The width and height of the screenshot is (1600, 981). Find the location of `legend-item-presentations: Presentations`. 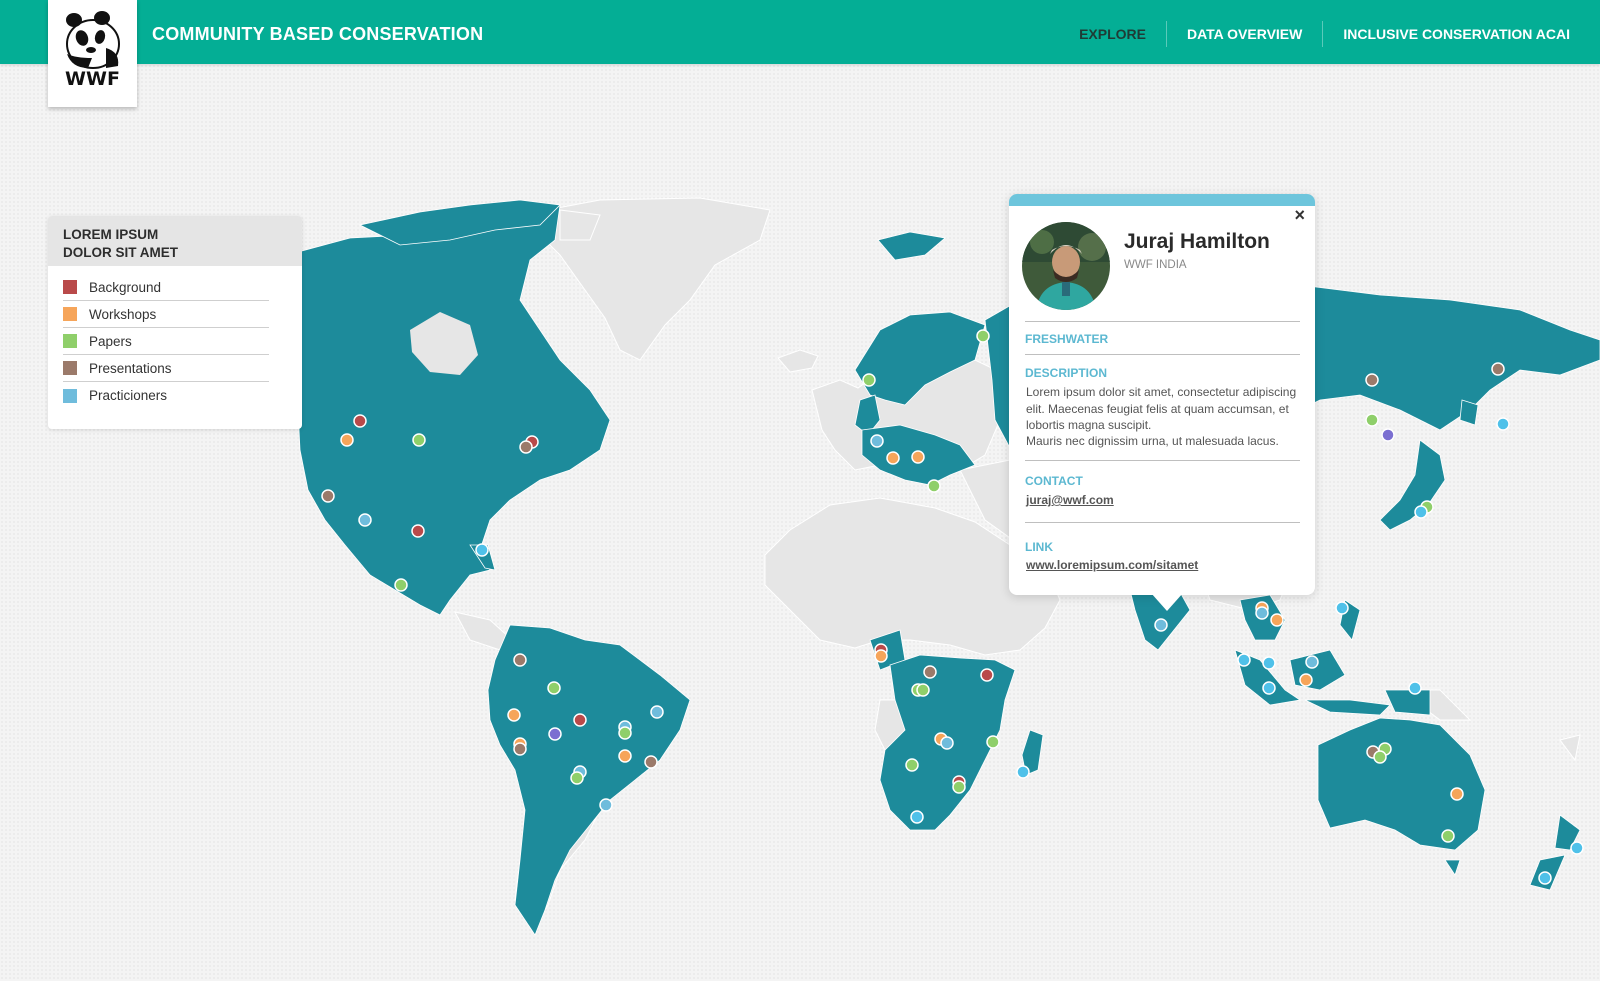

legend-item-presentations: Presentations is located at coordinates (166, 368).